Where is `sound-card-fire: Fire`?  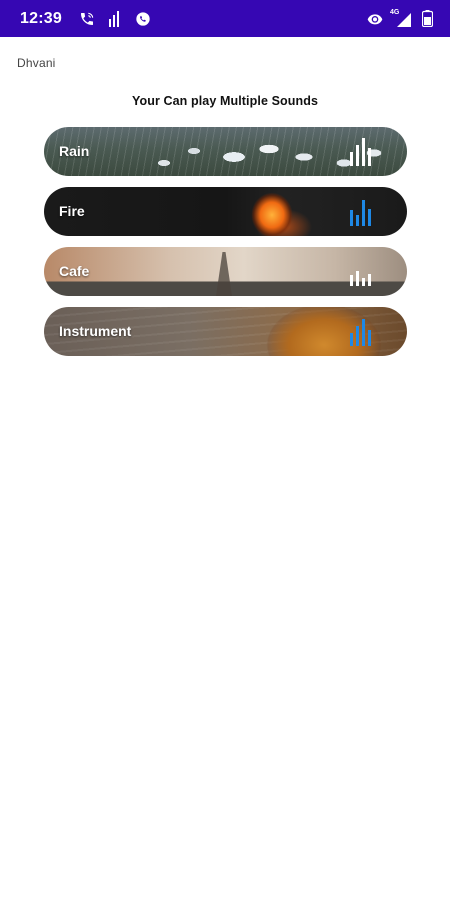 sound-card-fire: Fire is located at coordinates (225, 211).